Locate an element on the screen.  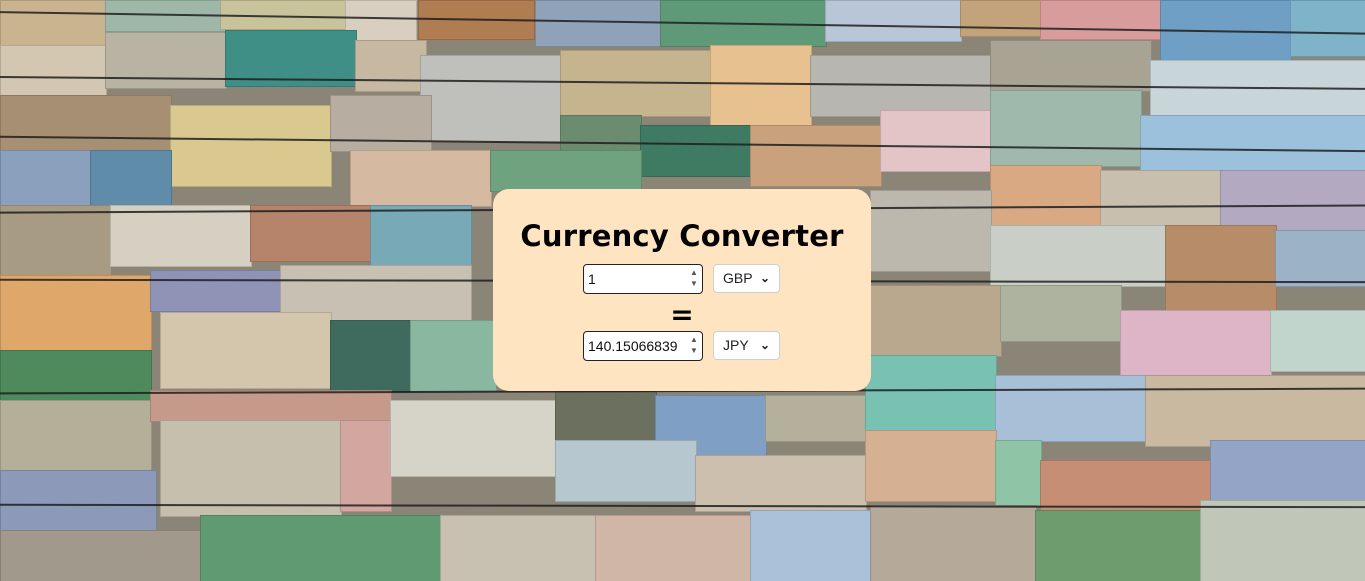
equals-sign: = is located at coordinates (682, 314).